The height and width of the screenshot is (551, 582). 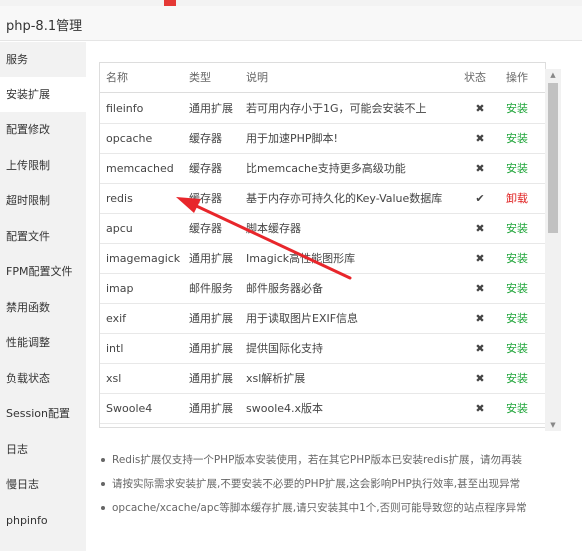 What do you see at coordinates (553, 250) in the screenshot?
I see `table-scrollbar: ▲ ▼` at bounding box center [553, 250].